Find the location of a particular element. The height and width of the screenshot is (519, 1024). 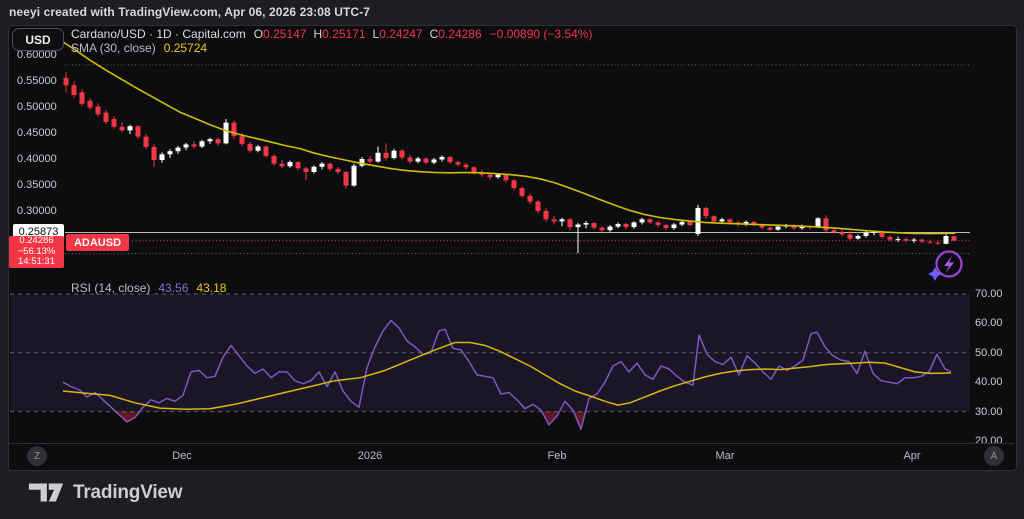

rsi-legend: RSI (14, close) 43.56 43.18 is located at coordinates (148, 288).